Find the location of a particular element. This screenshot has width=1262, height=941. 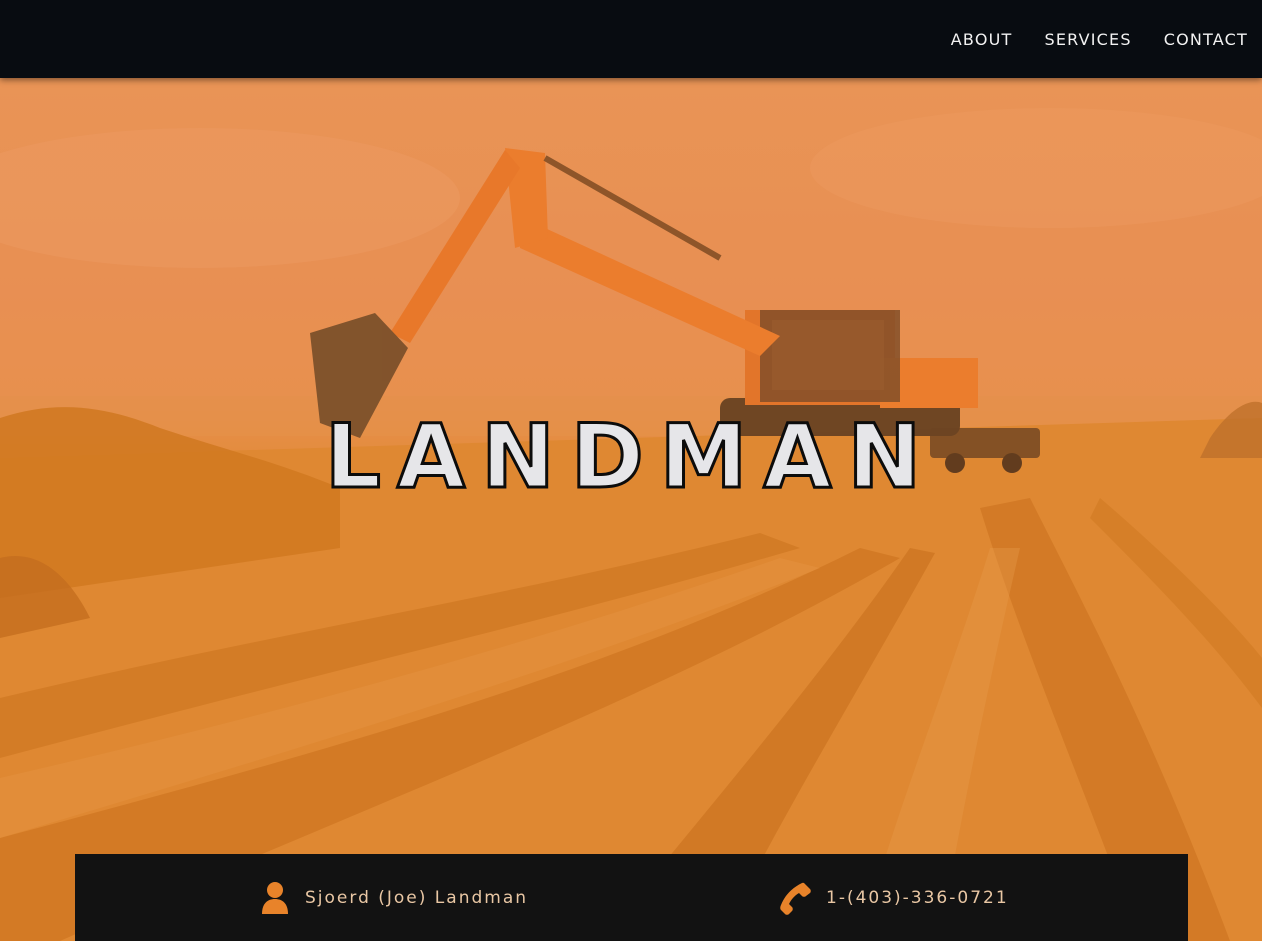

contact-bar: Sjoerd (Joe) Landman 1-(403)-336-0721 is located at coordinates (631, 897).